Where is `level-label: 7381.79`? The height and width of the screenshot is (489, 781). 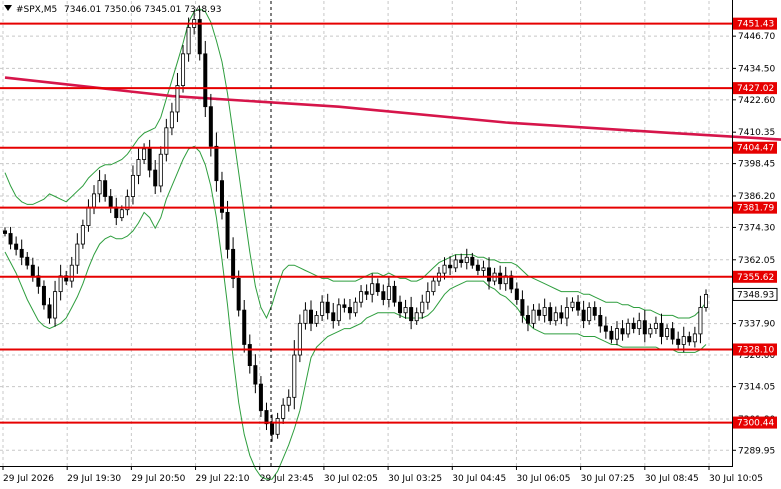 level-label: 7381.79 is located at coordinates (755, 209).